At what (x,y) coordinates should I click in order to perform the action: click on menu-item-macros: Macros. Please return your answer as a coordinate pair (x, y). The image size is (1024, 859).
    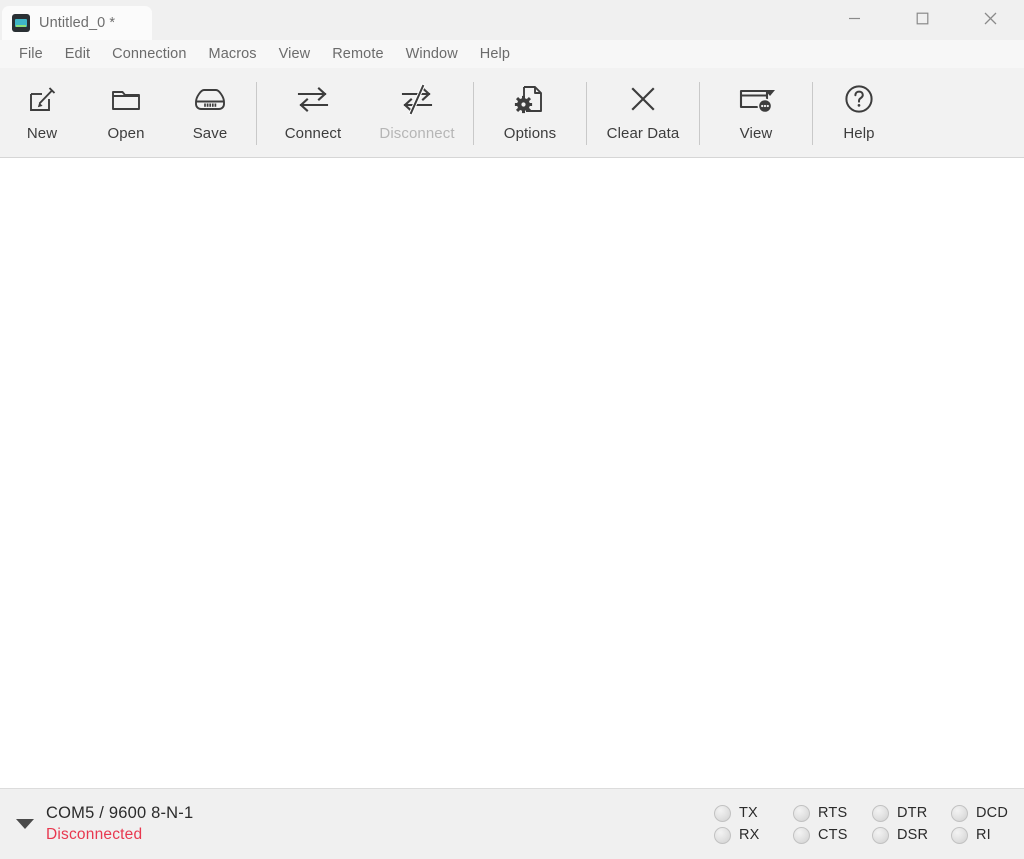
    Looking at the image, I should click on (233, 54).